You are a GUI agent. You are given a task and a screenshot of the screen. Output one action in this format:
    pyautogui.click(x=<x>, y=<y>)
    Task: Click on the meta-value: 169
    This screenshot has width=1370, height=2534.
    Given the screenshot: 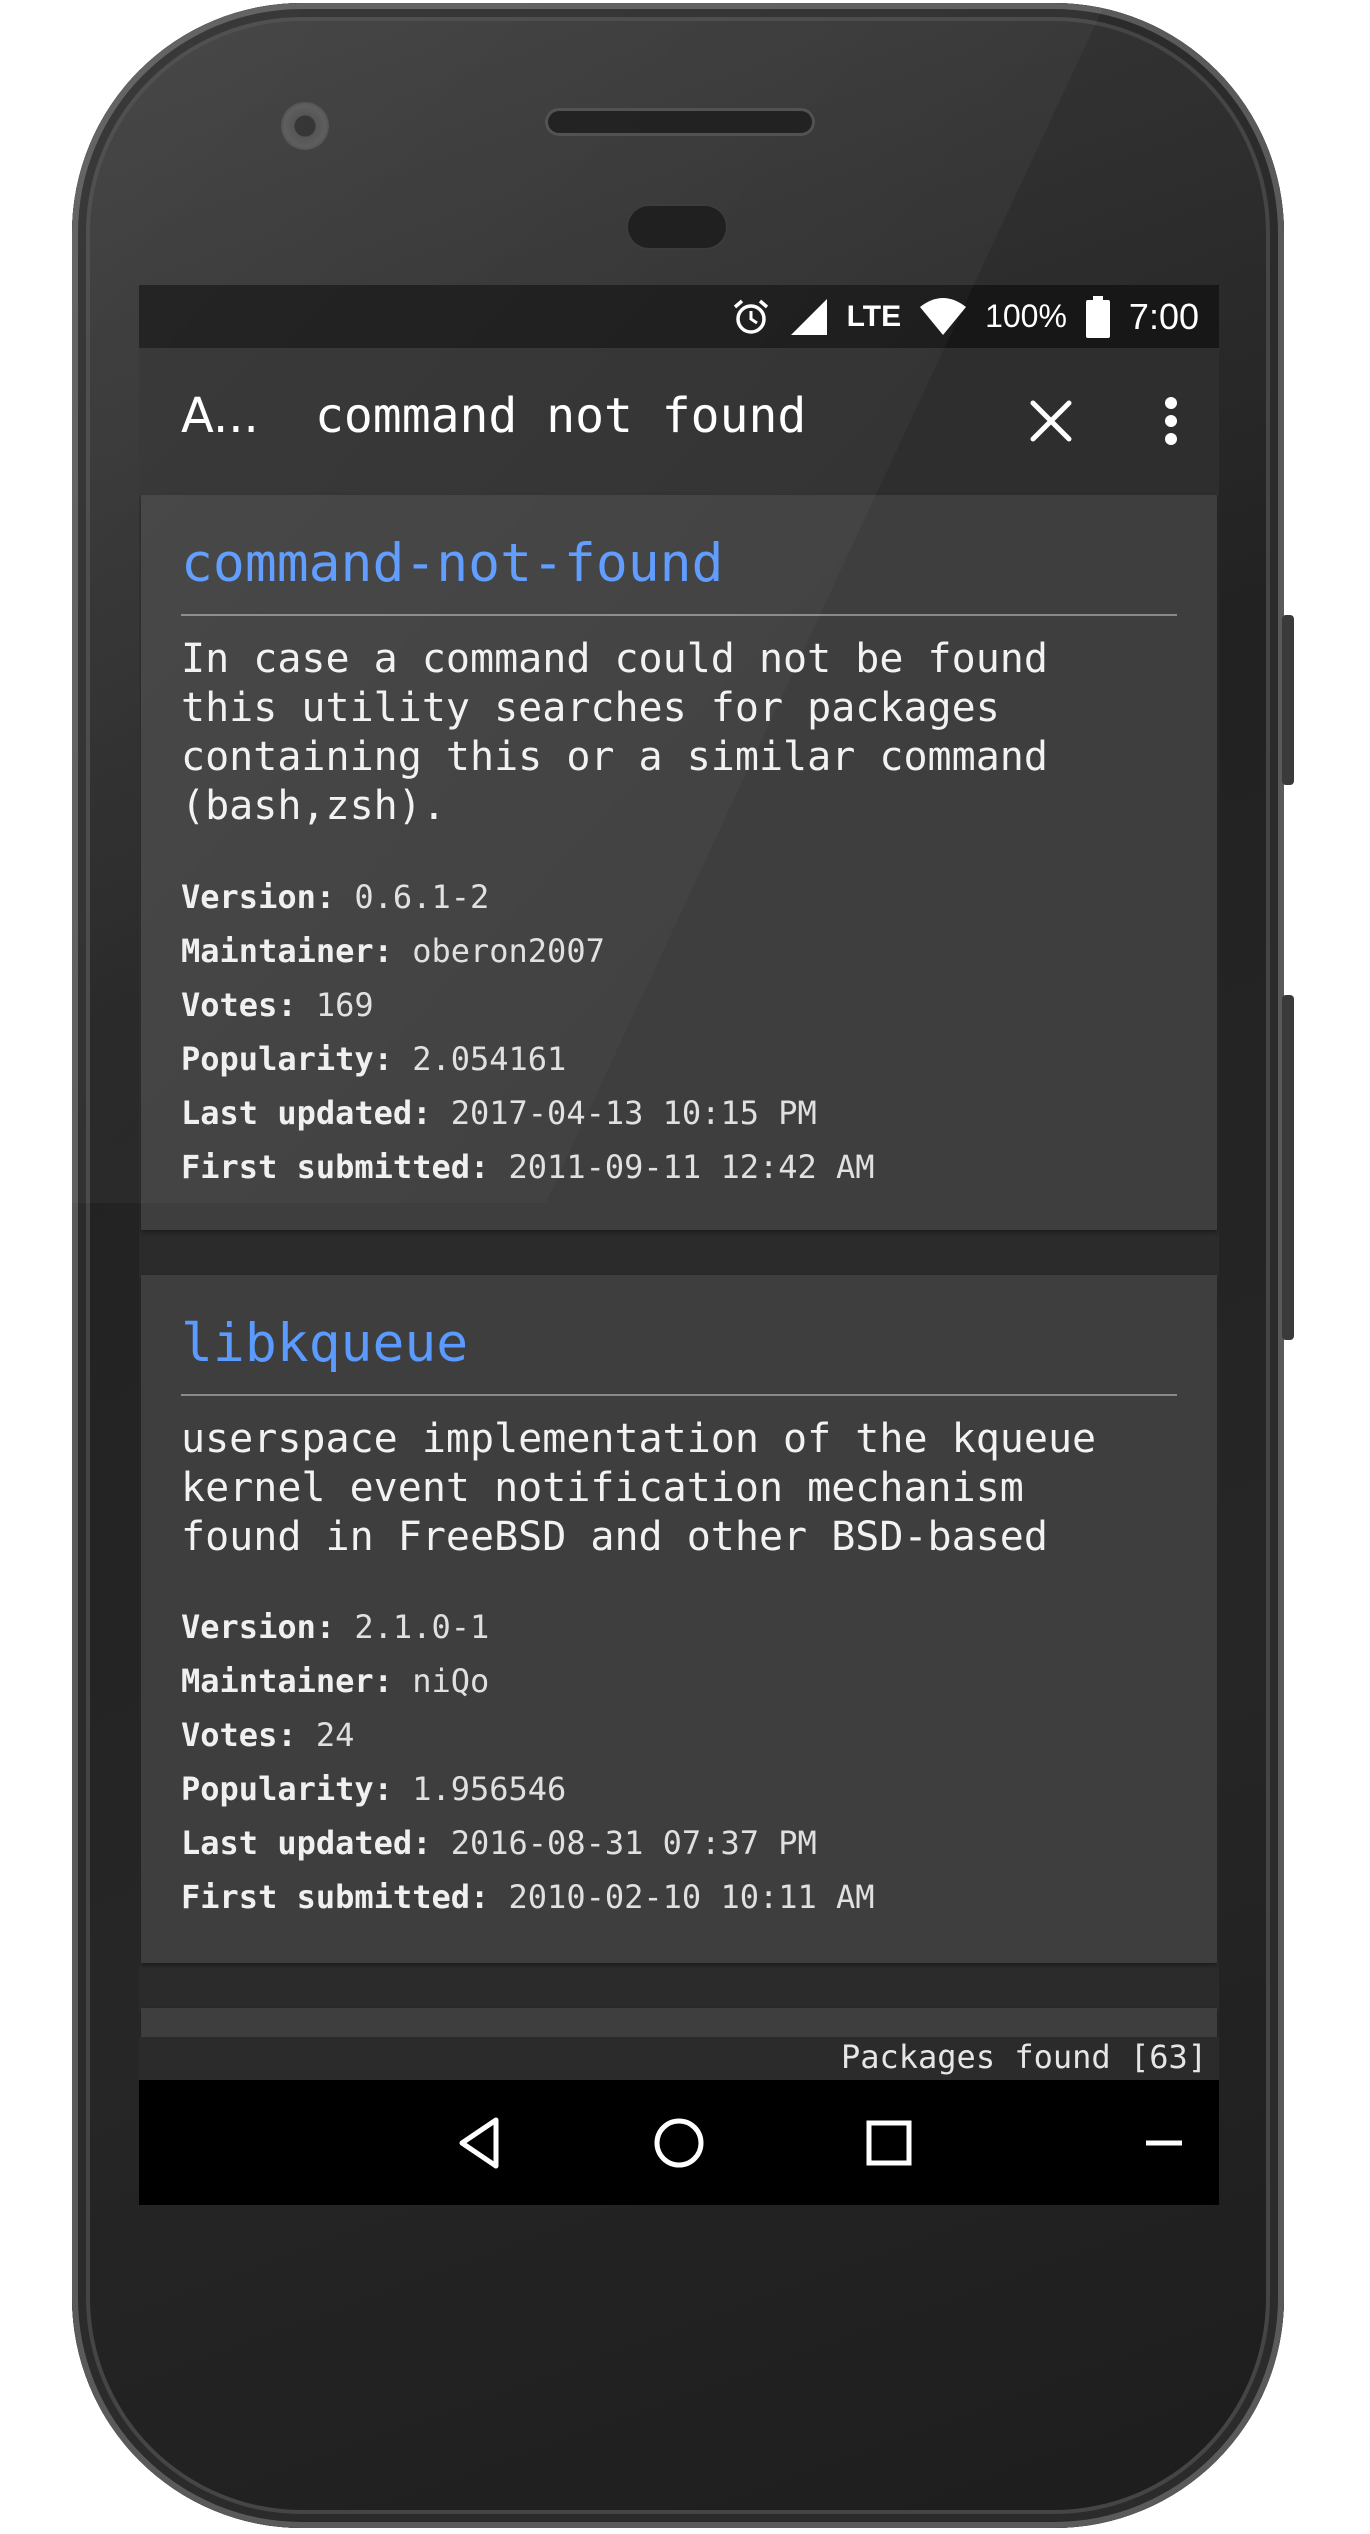 What is the action you would take?
    pyautogui.click(x=344, y=1005)
    